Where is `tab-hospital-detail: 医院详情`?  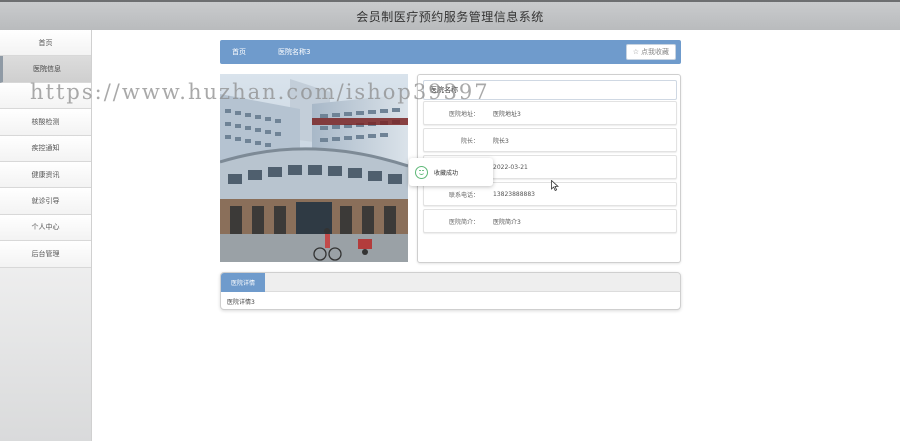
tab-hospital-detail: 医院详情 is located at coordinates (243, 282).